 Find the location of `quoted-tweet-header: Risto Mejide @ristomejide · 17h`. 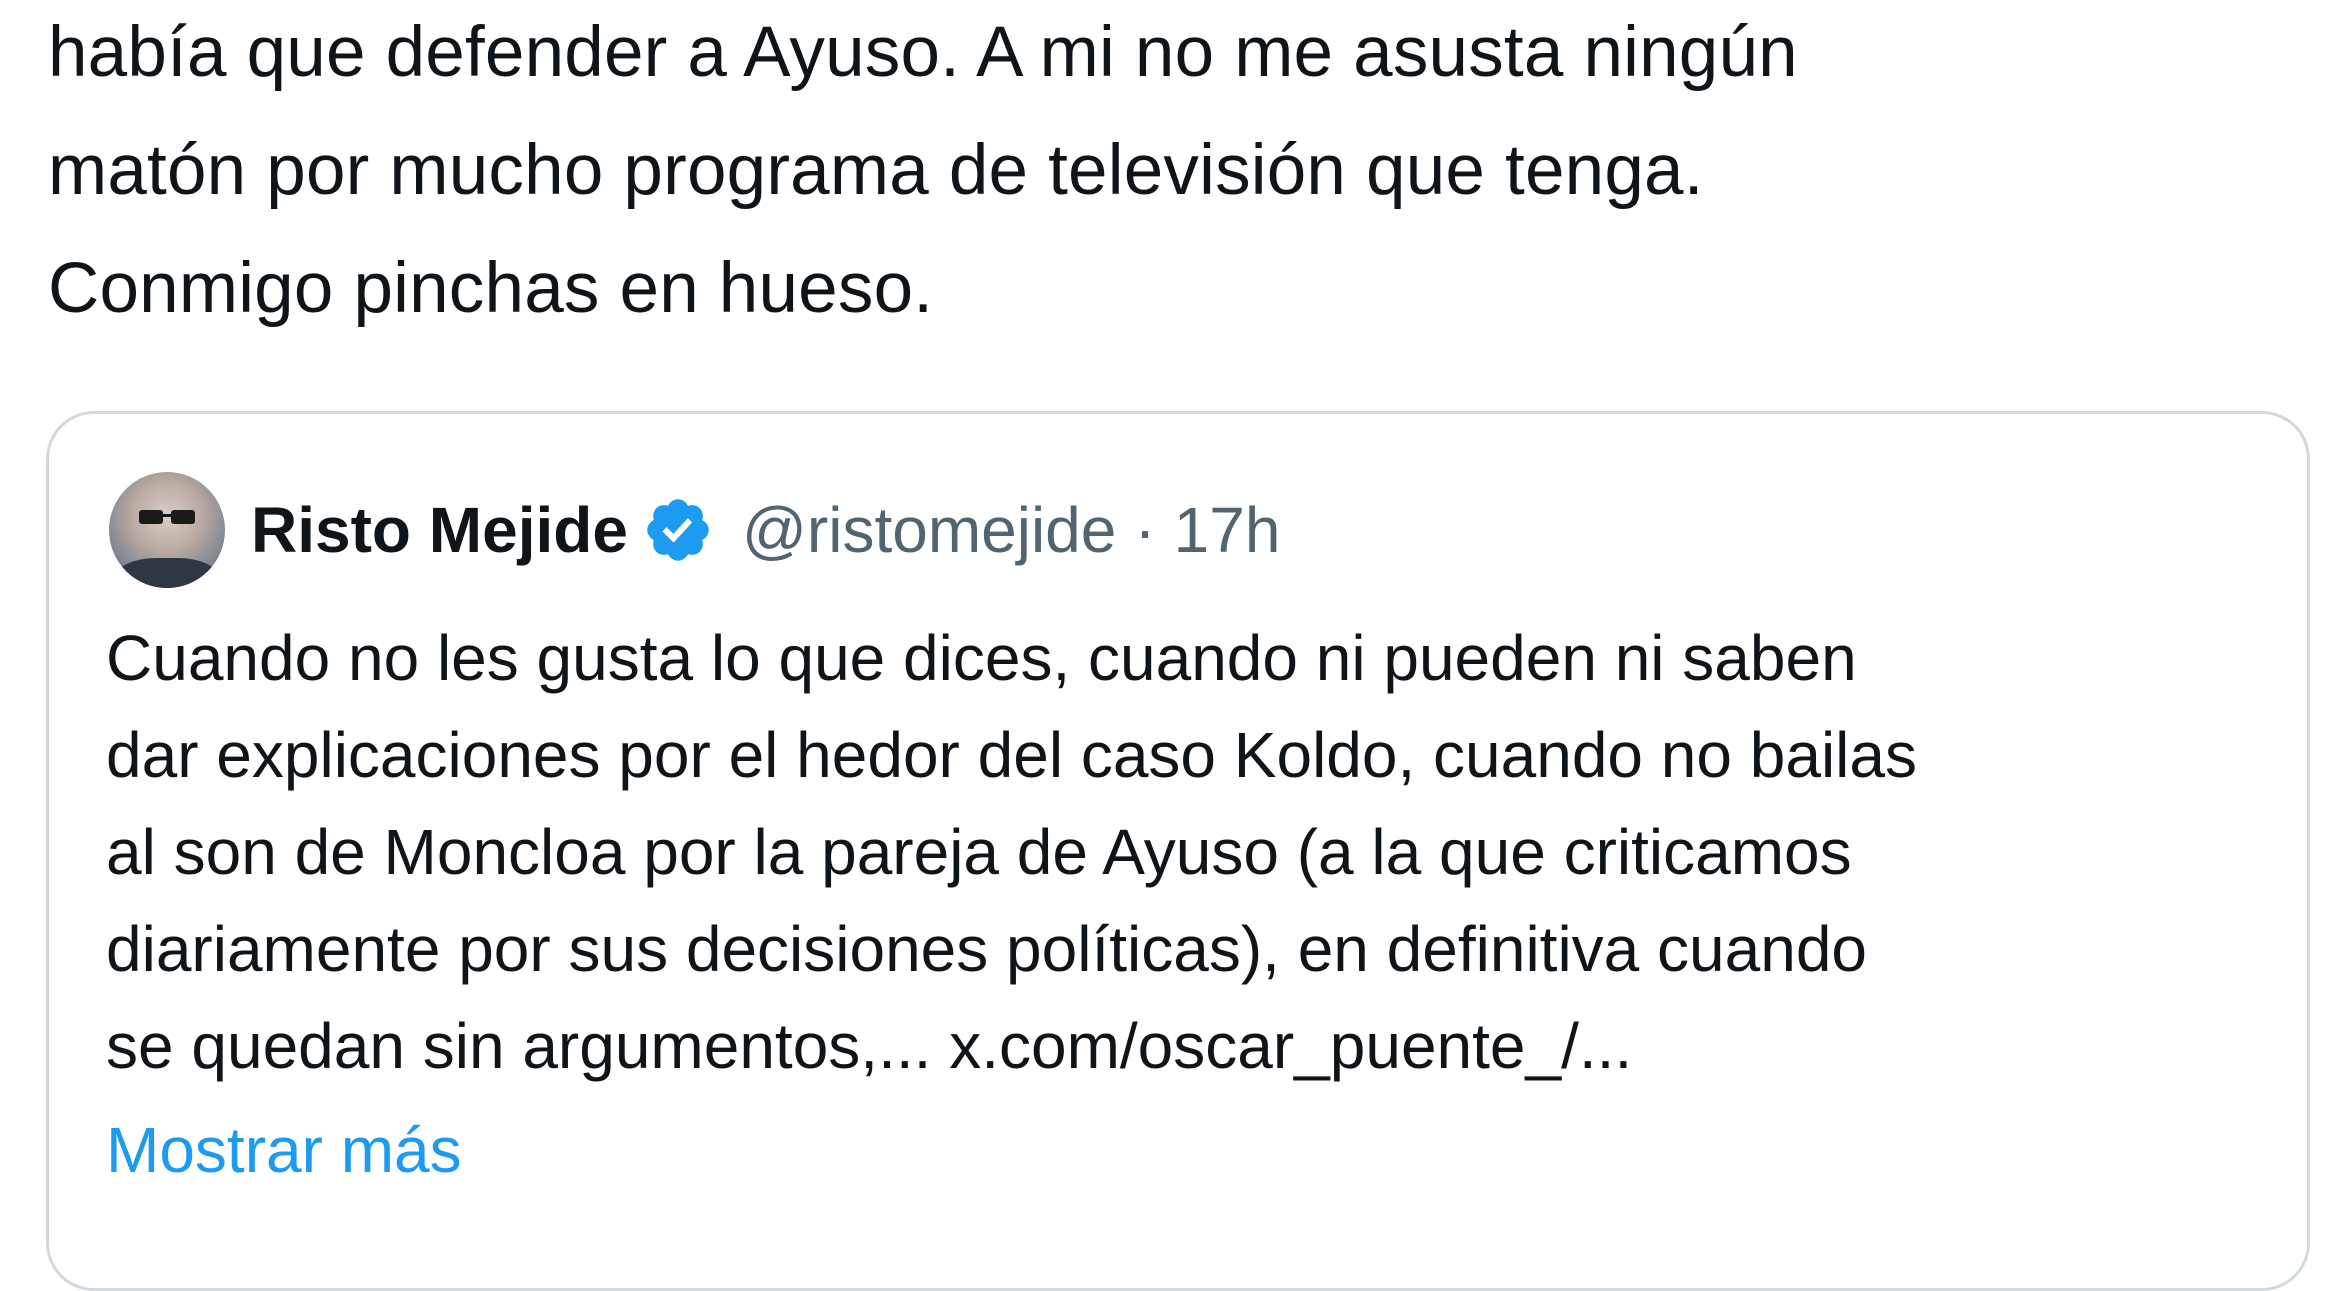

quoted-tweet-header: Risto Mejide @ristomejide · 17h is located at coordinates (694, 530).